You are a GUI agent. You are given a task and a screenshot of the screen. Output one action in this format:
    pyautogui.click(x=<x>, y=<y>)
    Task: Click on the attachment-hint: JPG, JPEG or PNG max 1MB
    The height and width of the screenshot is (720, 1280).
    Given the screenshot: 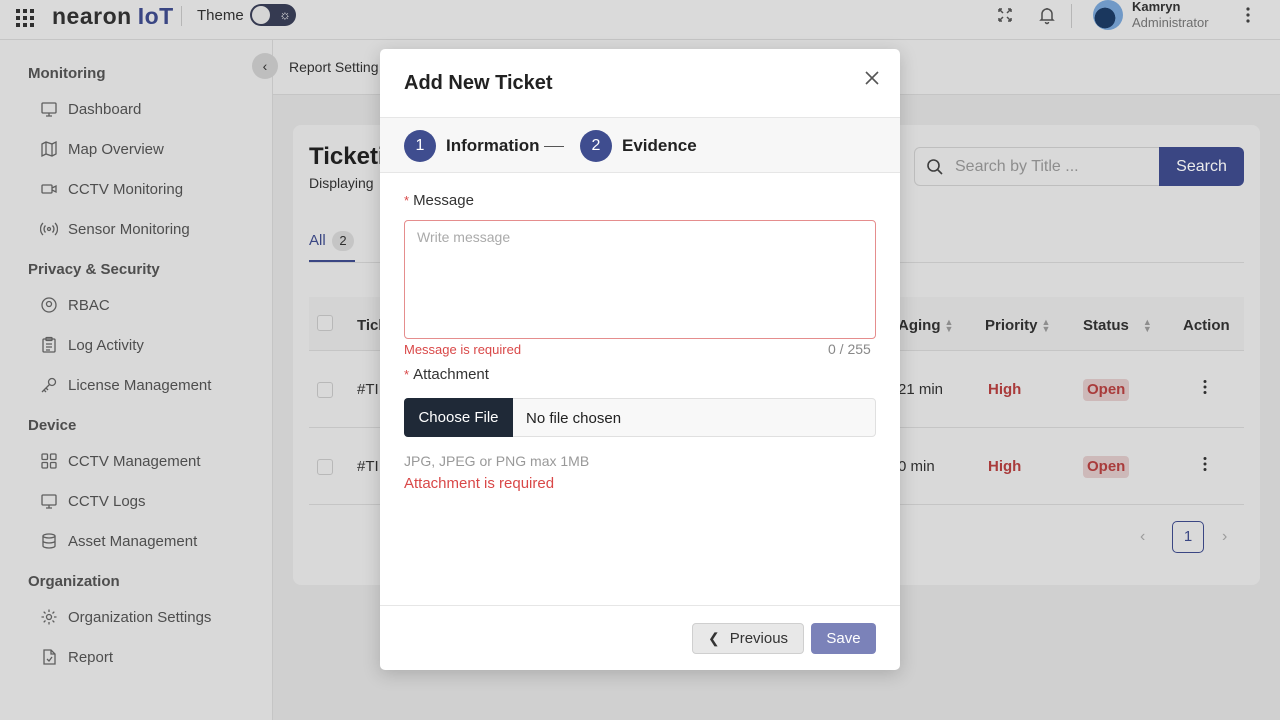 What is the action you would take?
    pyautogui.click(x=497, y=461)
    